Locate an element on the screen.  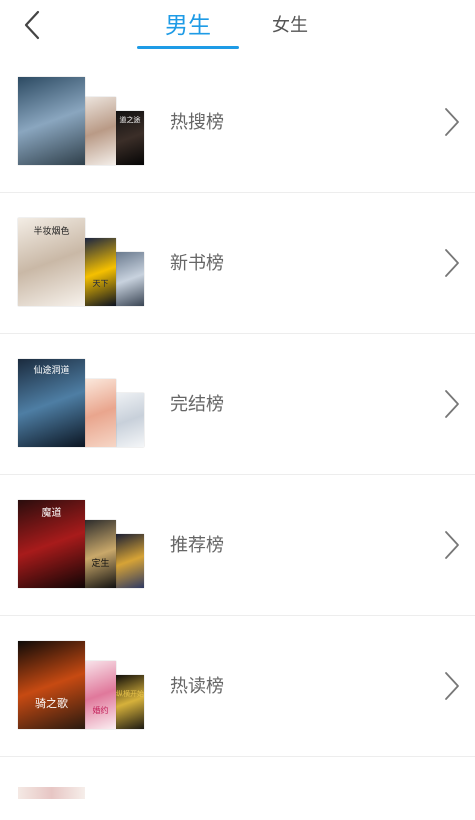
book-cover: 道之途 is located at coordinates (130, 138).